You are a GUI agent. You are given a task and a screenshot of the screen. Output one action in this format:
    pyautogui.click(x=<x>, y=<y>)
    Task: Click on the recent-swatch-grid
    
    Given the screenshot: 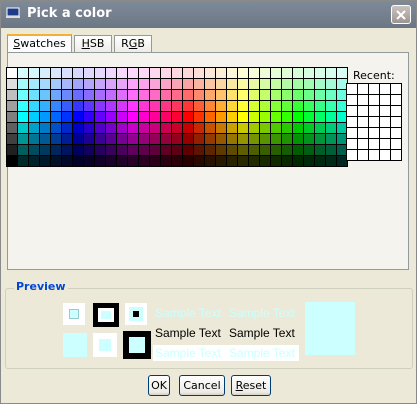 What is the action you would take?
    pyautogui.click(x=374, y=122)
    